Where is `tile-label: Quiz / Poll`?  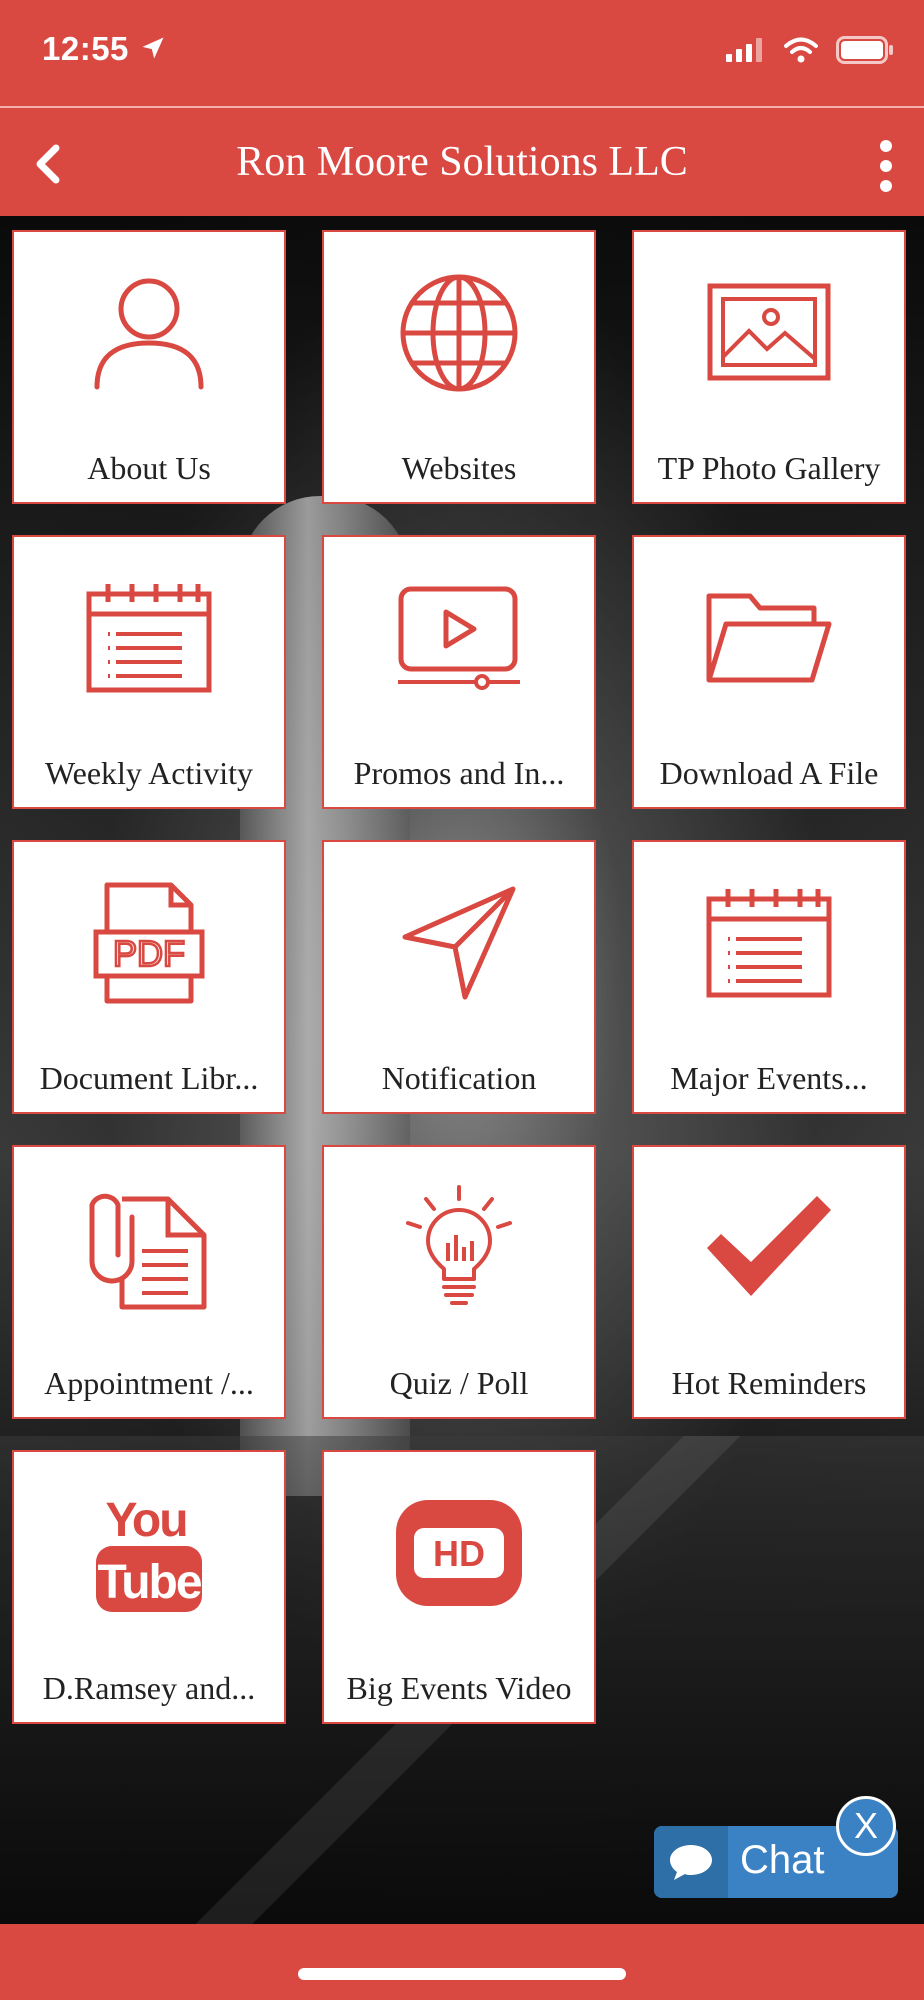
tile-label: Quiz / Poll is located at coordinates (459, 1383).